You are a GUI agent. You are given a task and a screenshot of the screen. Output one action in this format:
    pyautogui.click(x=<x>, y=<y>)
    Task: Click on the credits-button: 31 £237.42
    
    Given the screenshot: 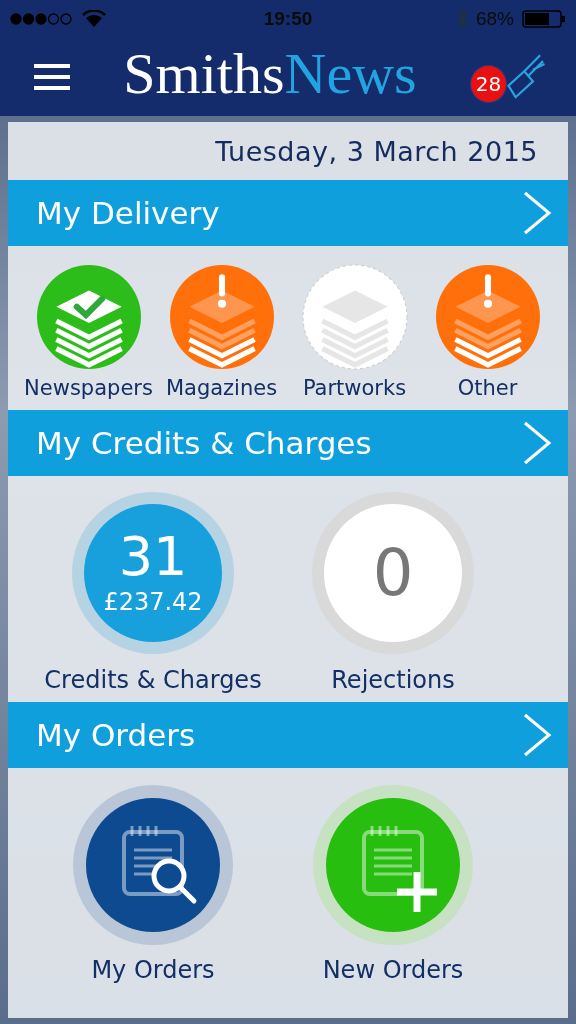 What is the action you would take?
    pyautogui.click(x=153, y=573)
    